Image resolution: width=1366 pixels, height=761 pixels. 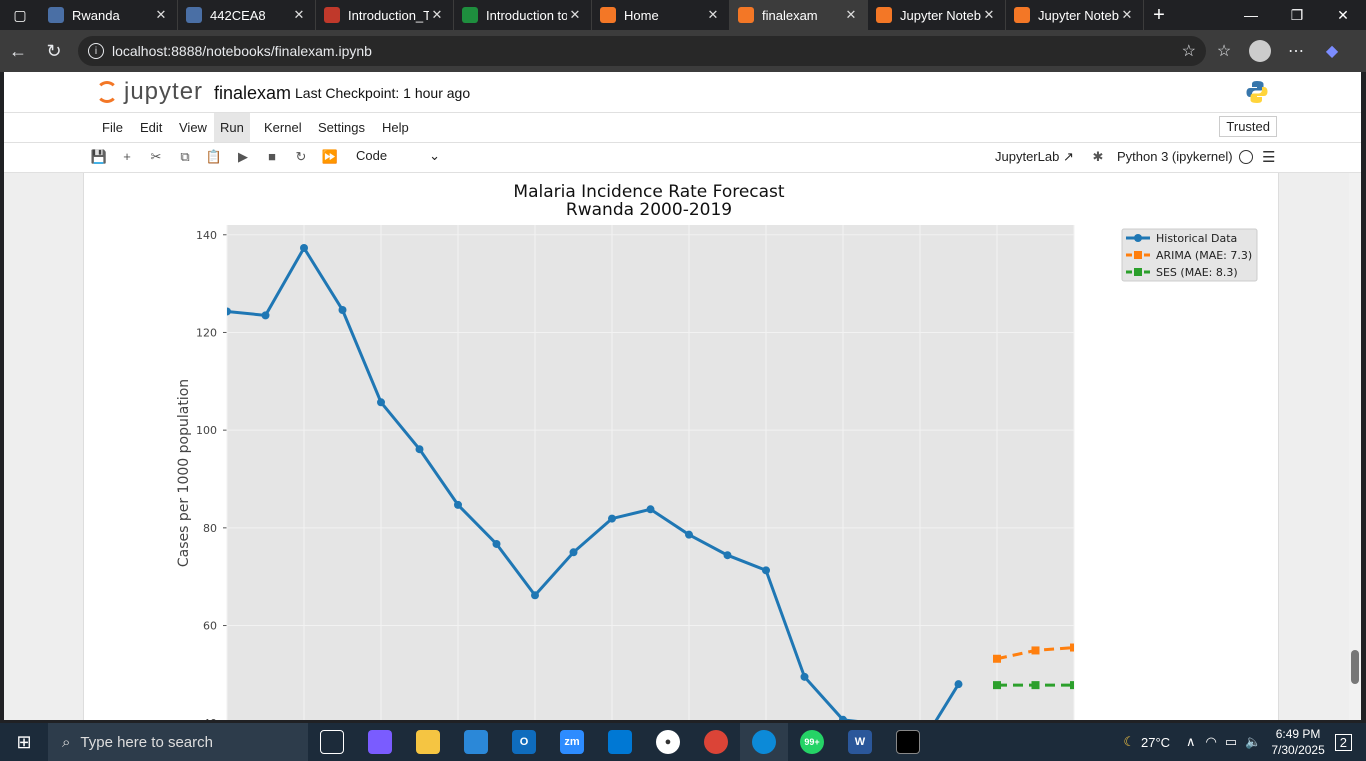 I want to click on jupyter-wordmark: jupyter, so click(x=164, y=91).